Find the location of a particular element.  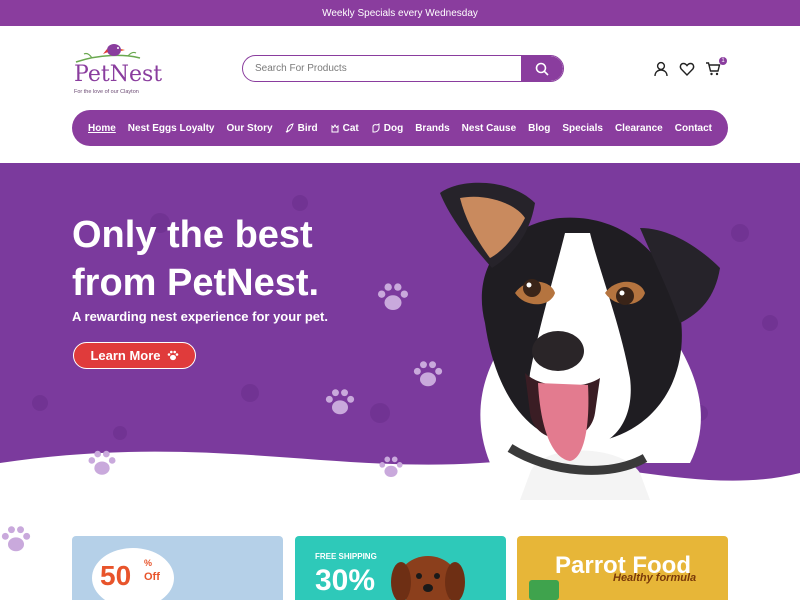

promo-percent: 50 is located at coordinates (116, 575).